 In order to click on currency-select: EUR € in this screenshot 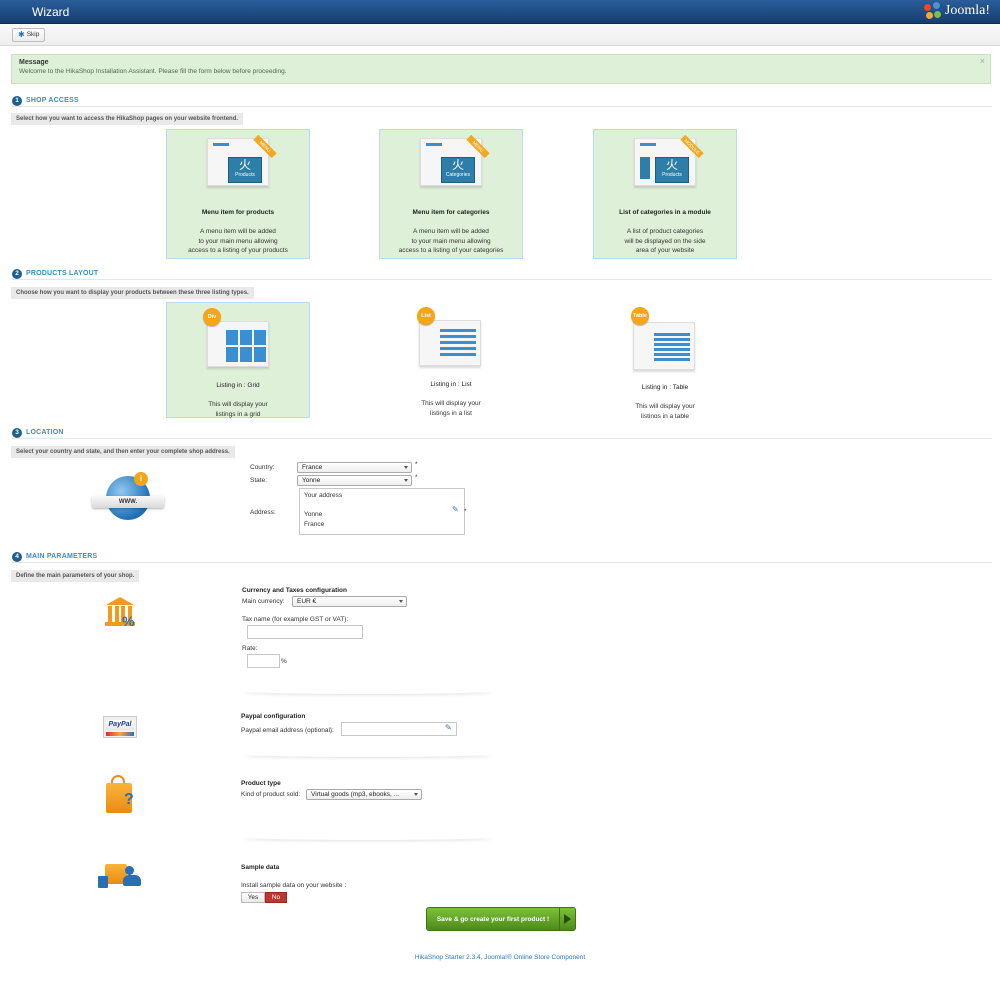, I will do `click(349, 601)`.